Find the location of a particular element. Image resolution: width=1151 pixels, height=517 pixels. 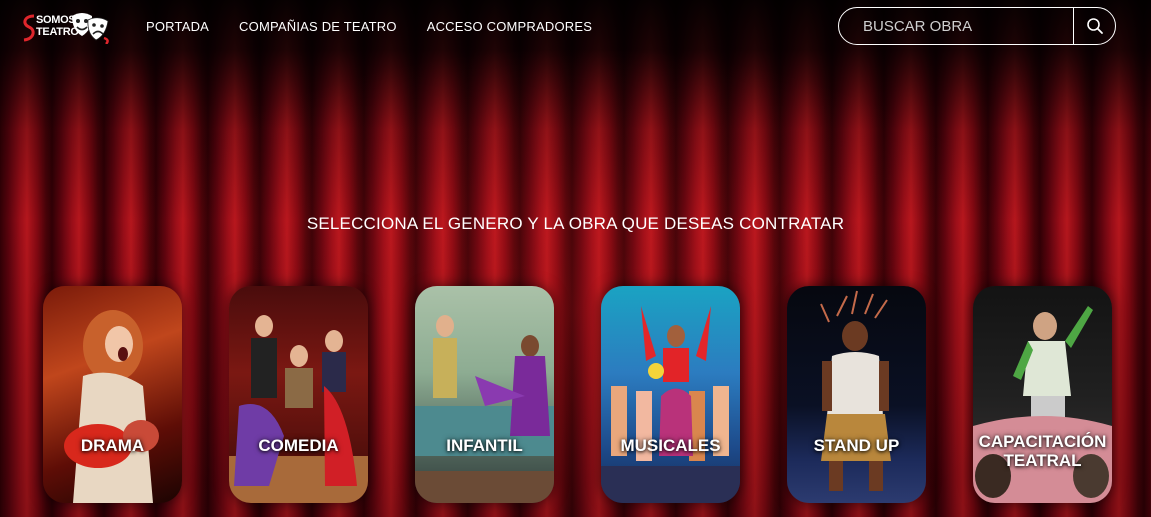

search-icon is located at coordinates (1094, 26).